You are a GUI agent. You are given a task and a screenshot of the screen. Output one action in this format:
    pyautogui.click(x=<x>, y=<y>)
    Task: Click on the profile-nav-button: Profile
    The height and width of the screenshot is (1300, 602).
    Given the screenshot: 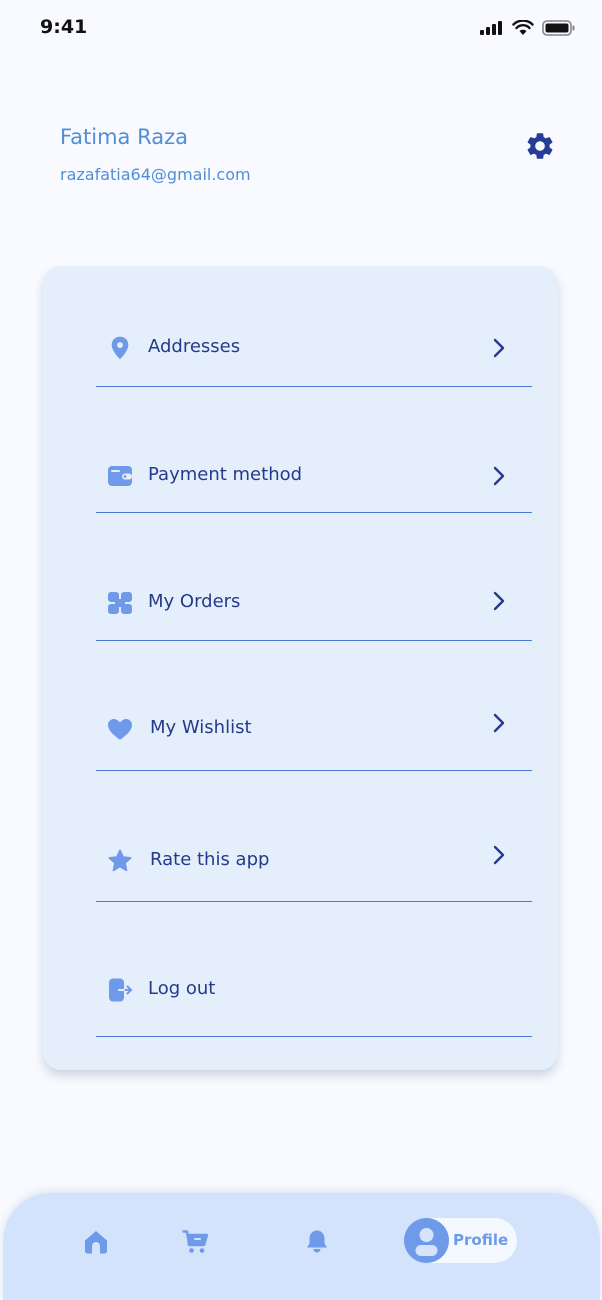 What is the action you would take?
    pyautogui.click(x=460, y=1240)
    